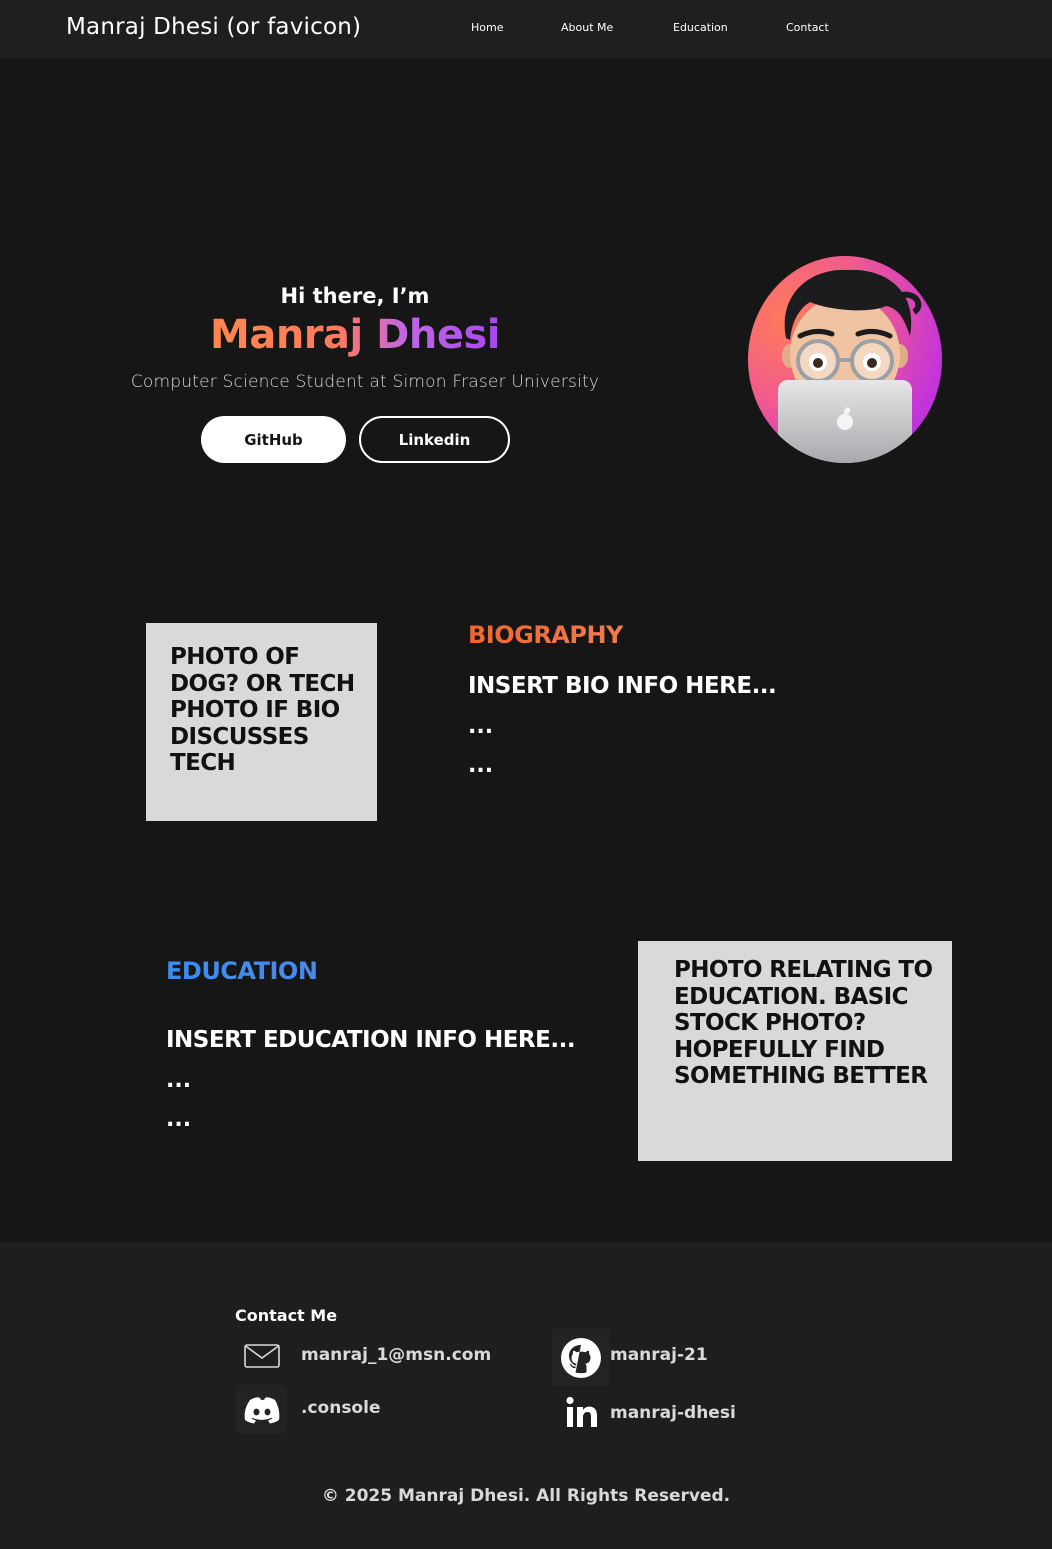 Image resolution: width=1052 pixels, height=1549 pixels. I want to click on contact-title: Contact Me, so click(286, 1315).